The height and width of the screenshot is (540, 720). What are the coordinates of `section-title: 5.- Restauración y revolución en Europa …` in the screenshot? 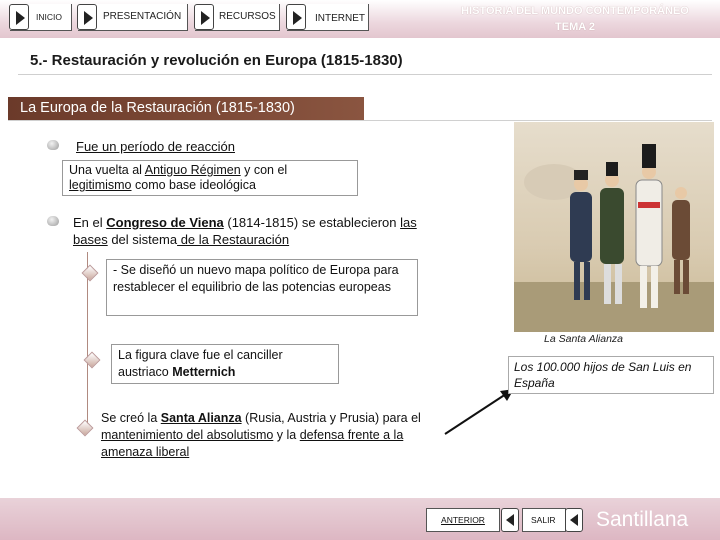 It's located at (216, 60).